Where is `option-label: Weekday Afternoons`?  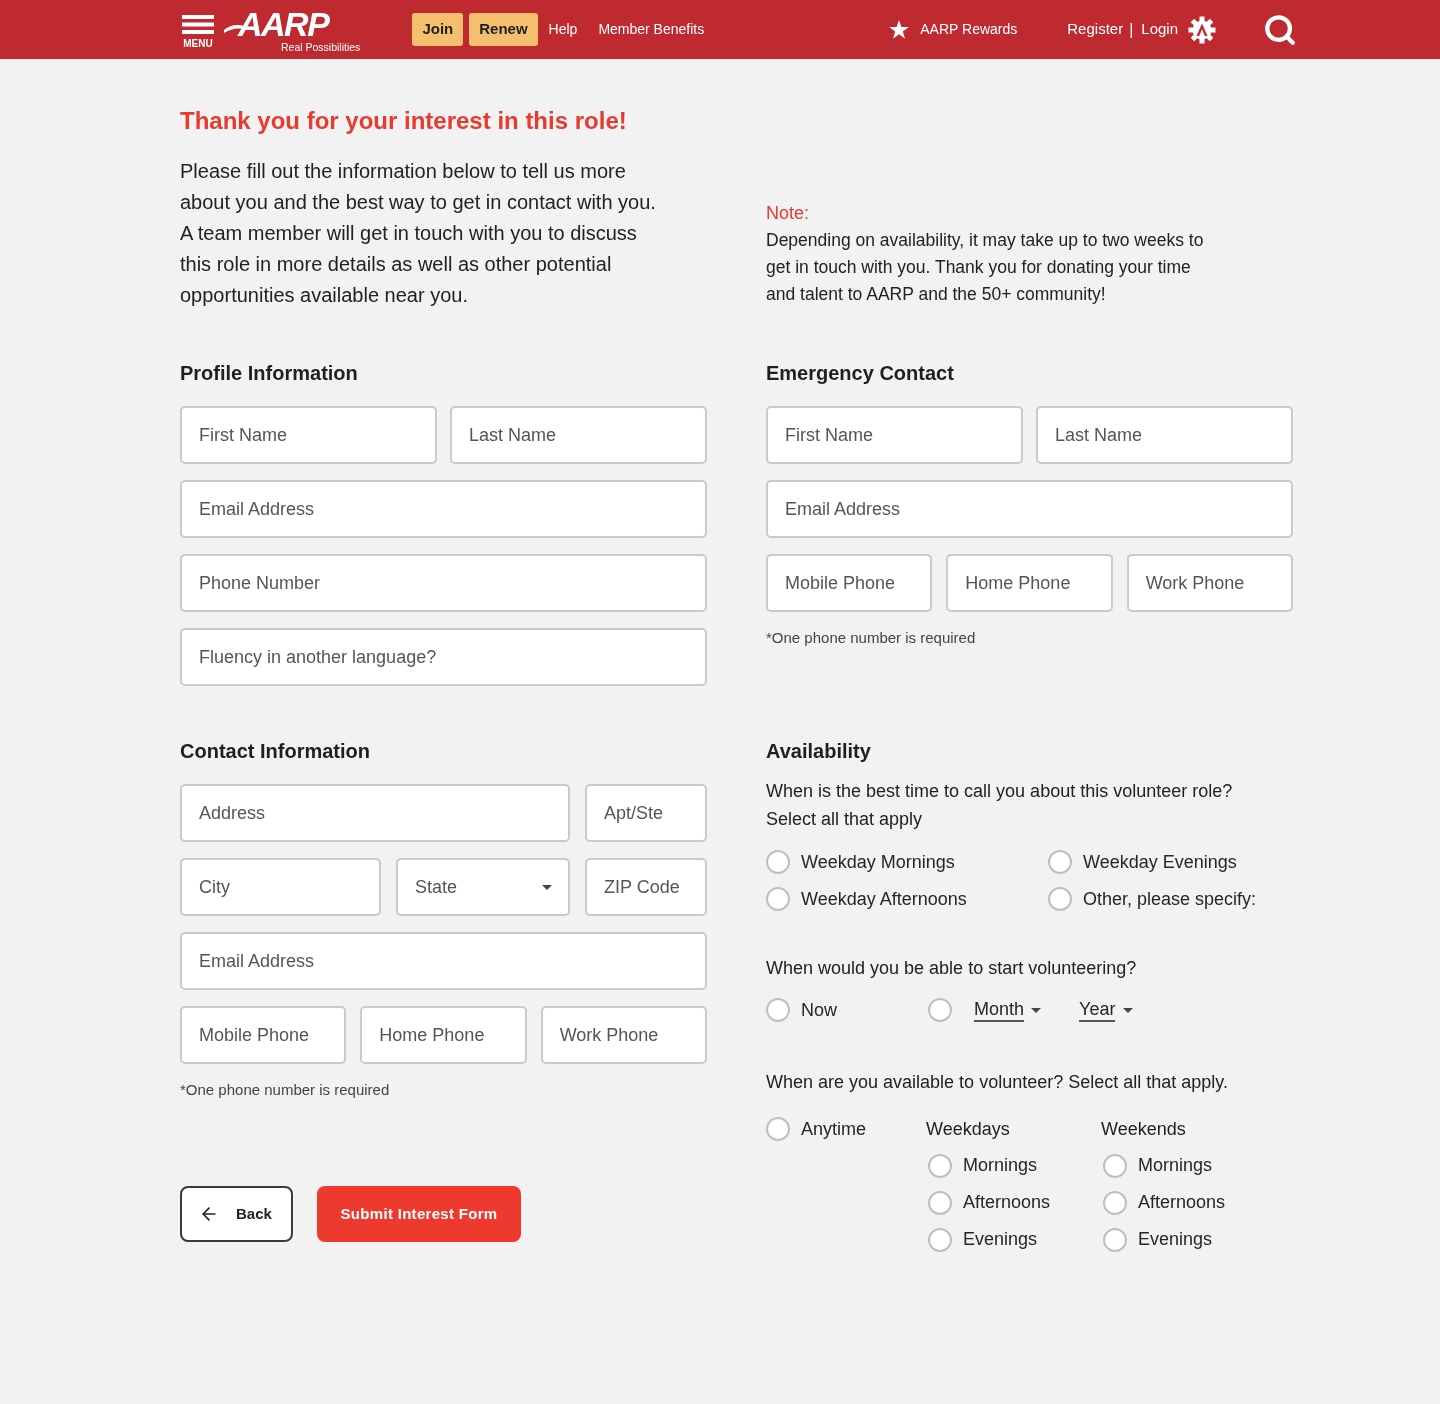
option-label: Weekday Afternoons is located at coordinates (884, 899).